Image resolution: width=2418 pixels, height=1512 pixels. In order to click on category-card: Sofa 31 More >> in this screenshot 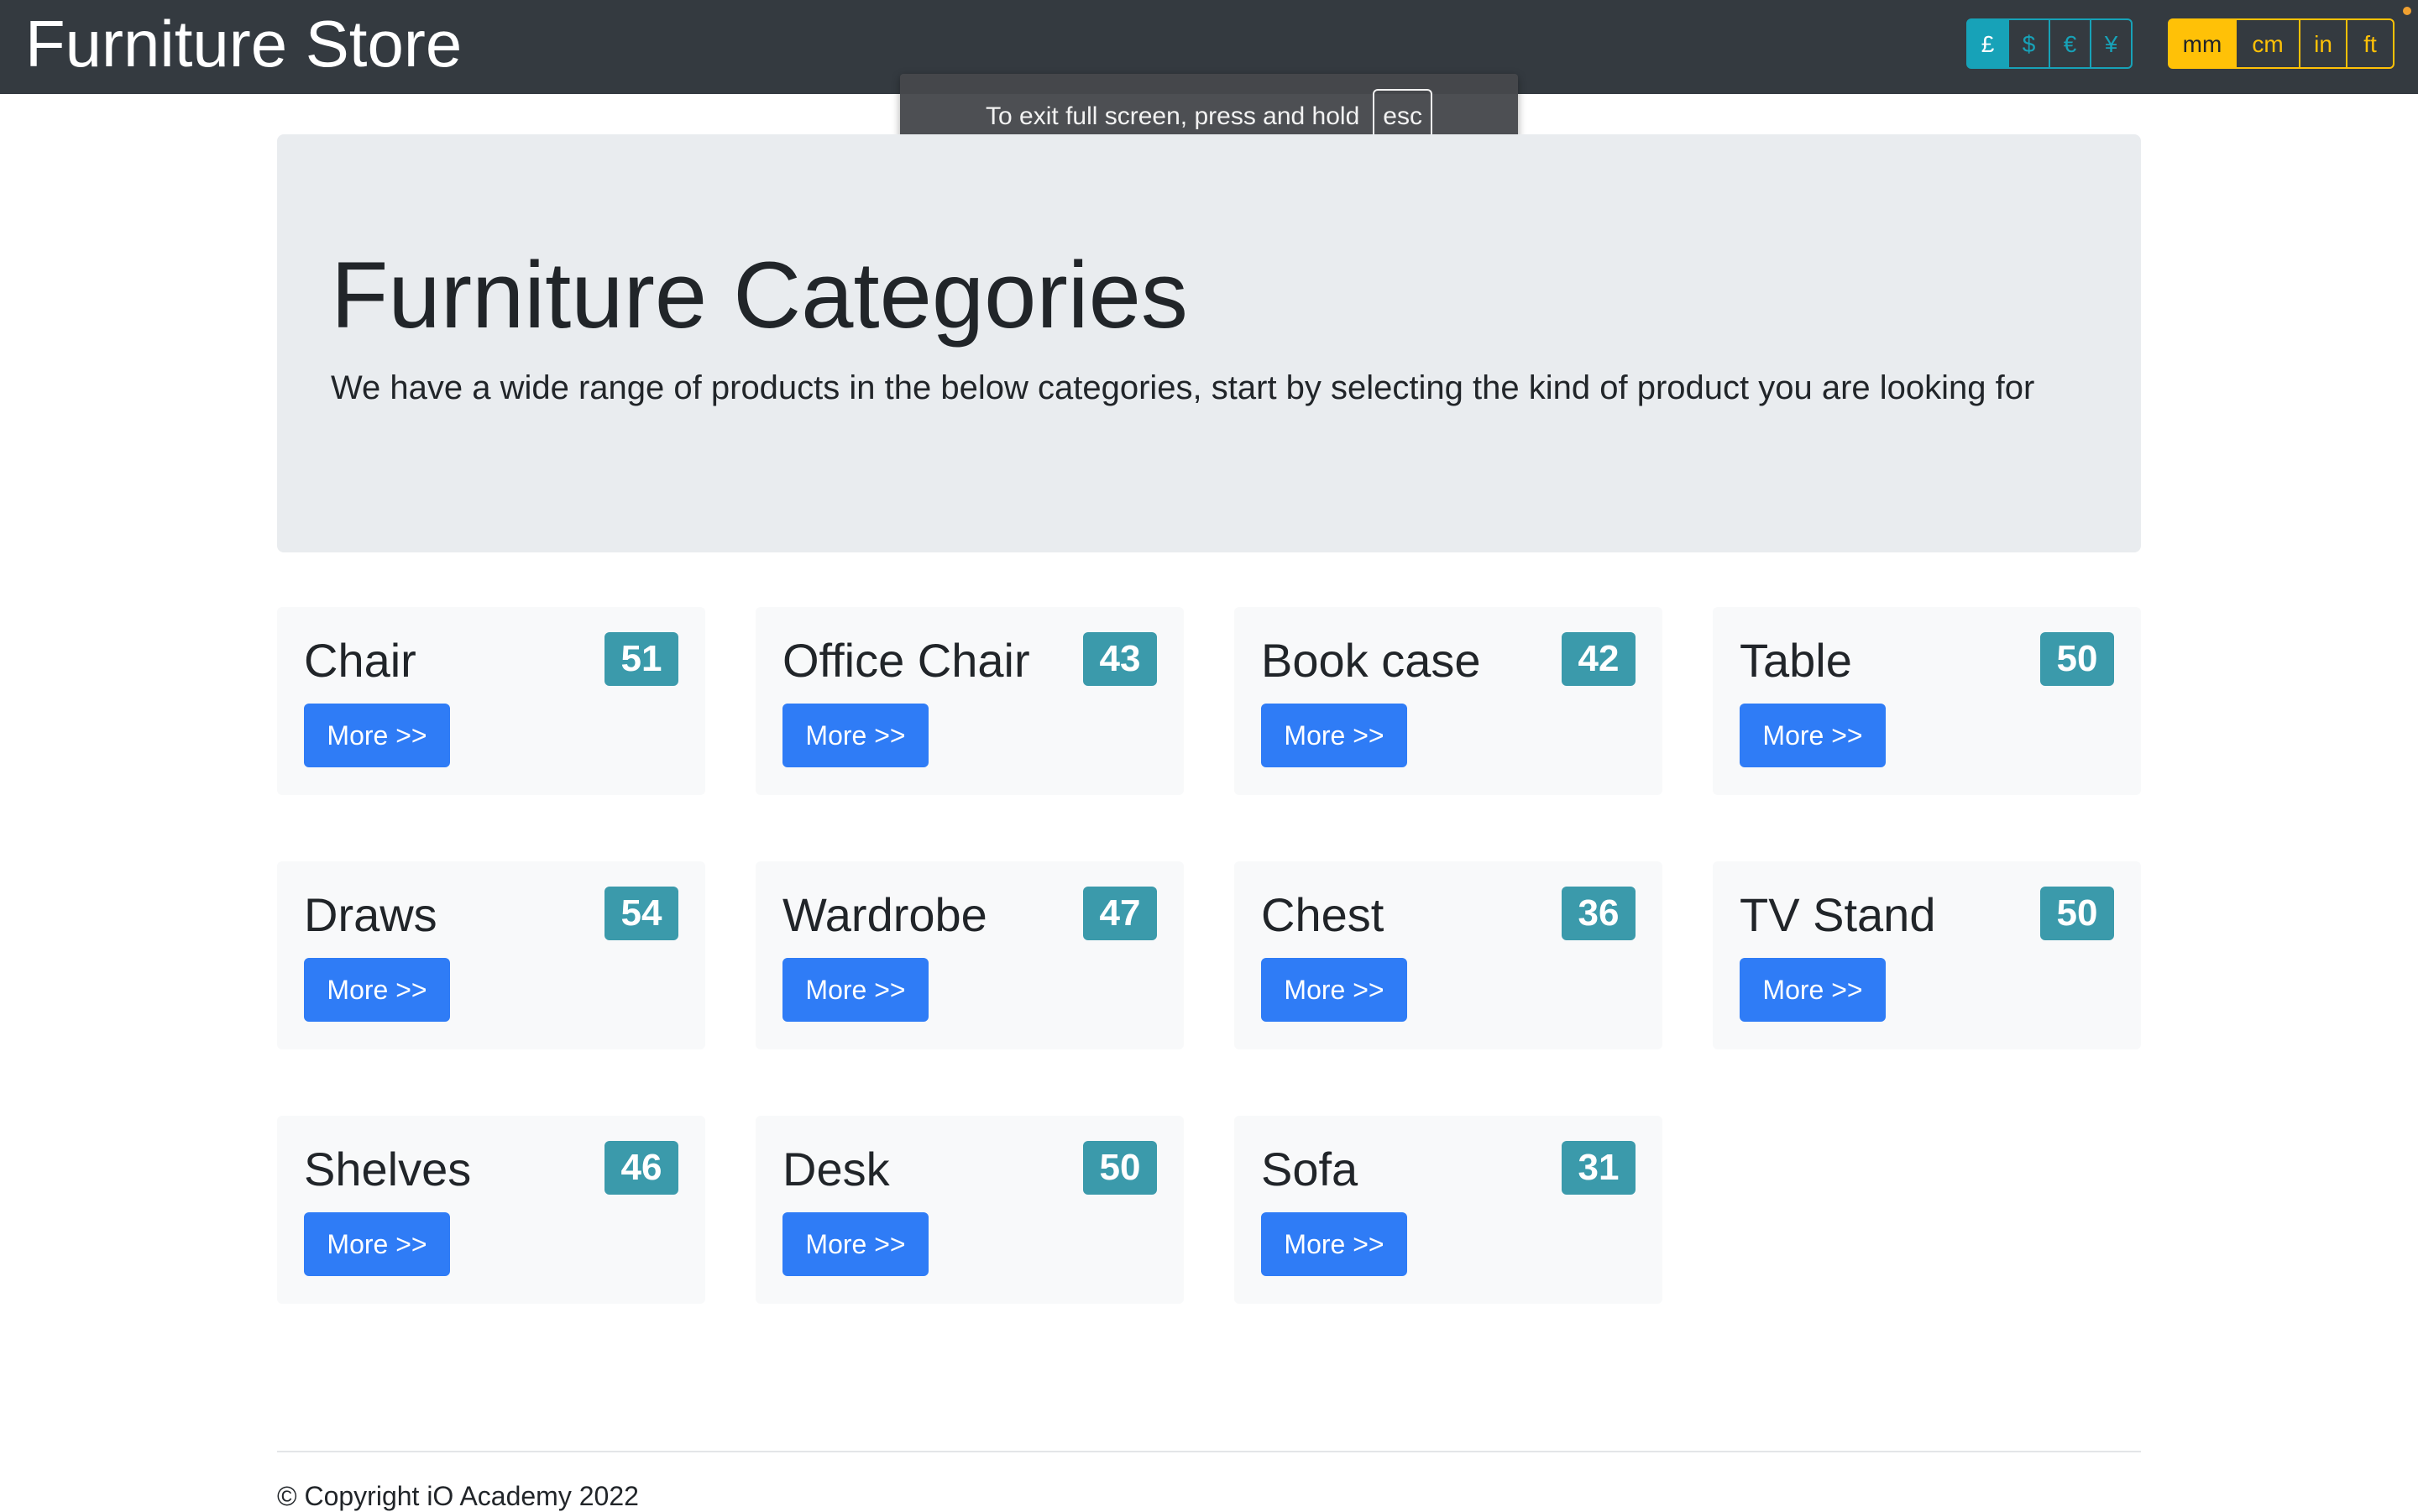, I will do `click(1448, 1210)`.